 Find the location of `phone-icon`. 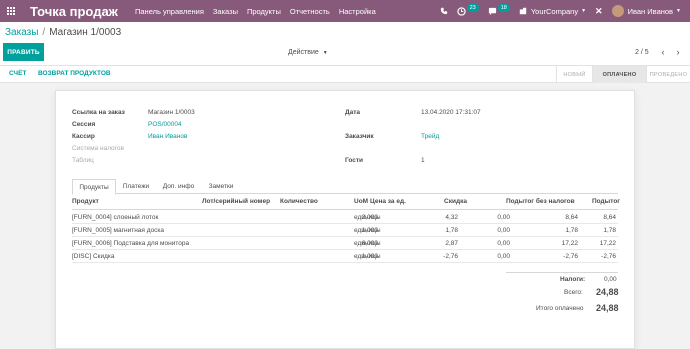

phone-icon is located at coordinates (443, 11).